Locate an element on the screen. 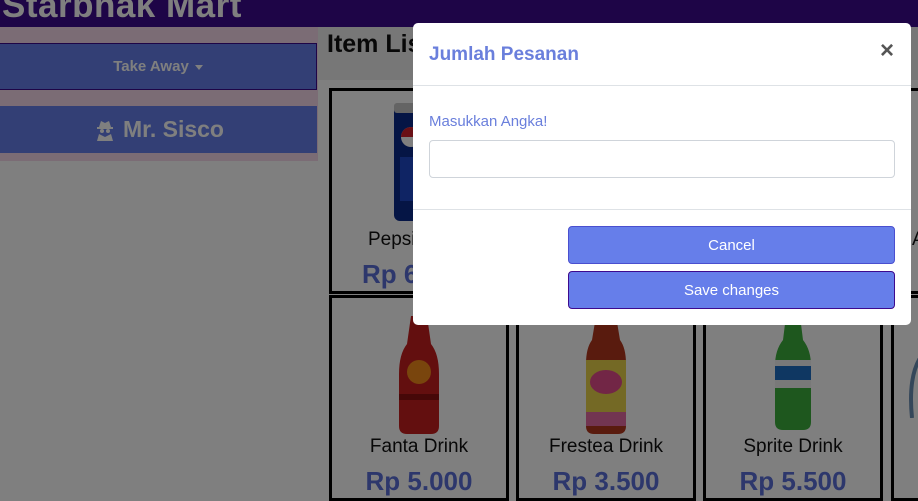 This screenshot has height=501, width=918. quantity-label: Masukkan Angka! is located at coordinates (488, 121).